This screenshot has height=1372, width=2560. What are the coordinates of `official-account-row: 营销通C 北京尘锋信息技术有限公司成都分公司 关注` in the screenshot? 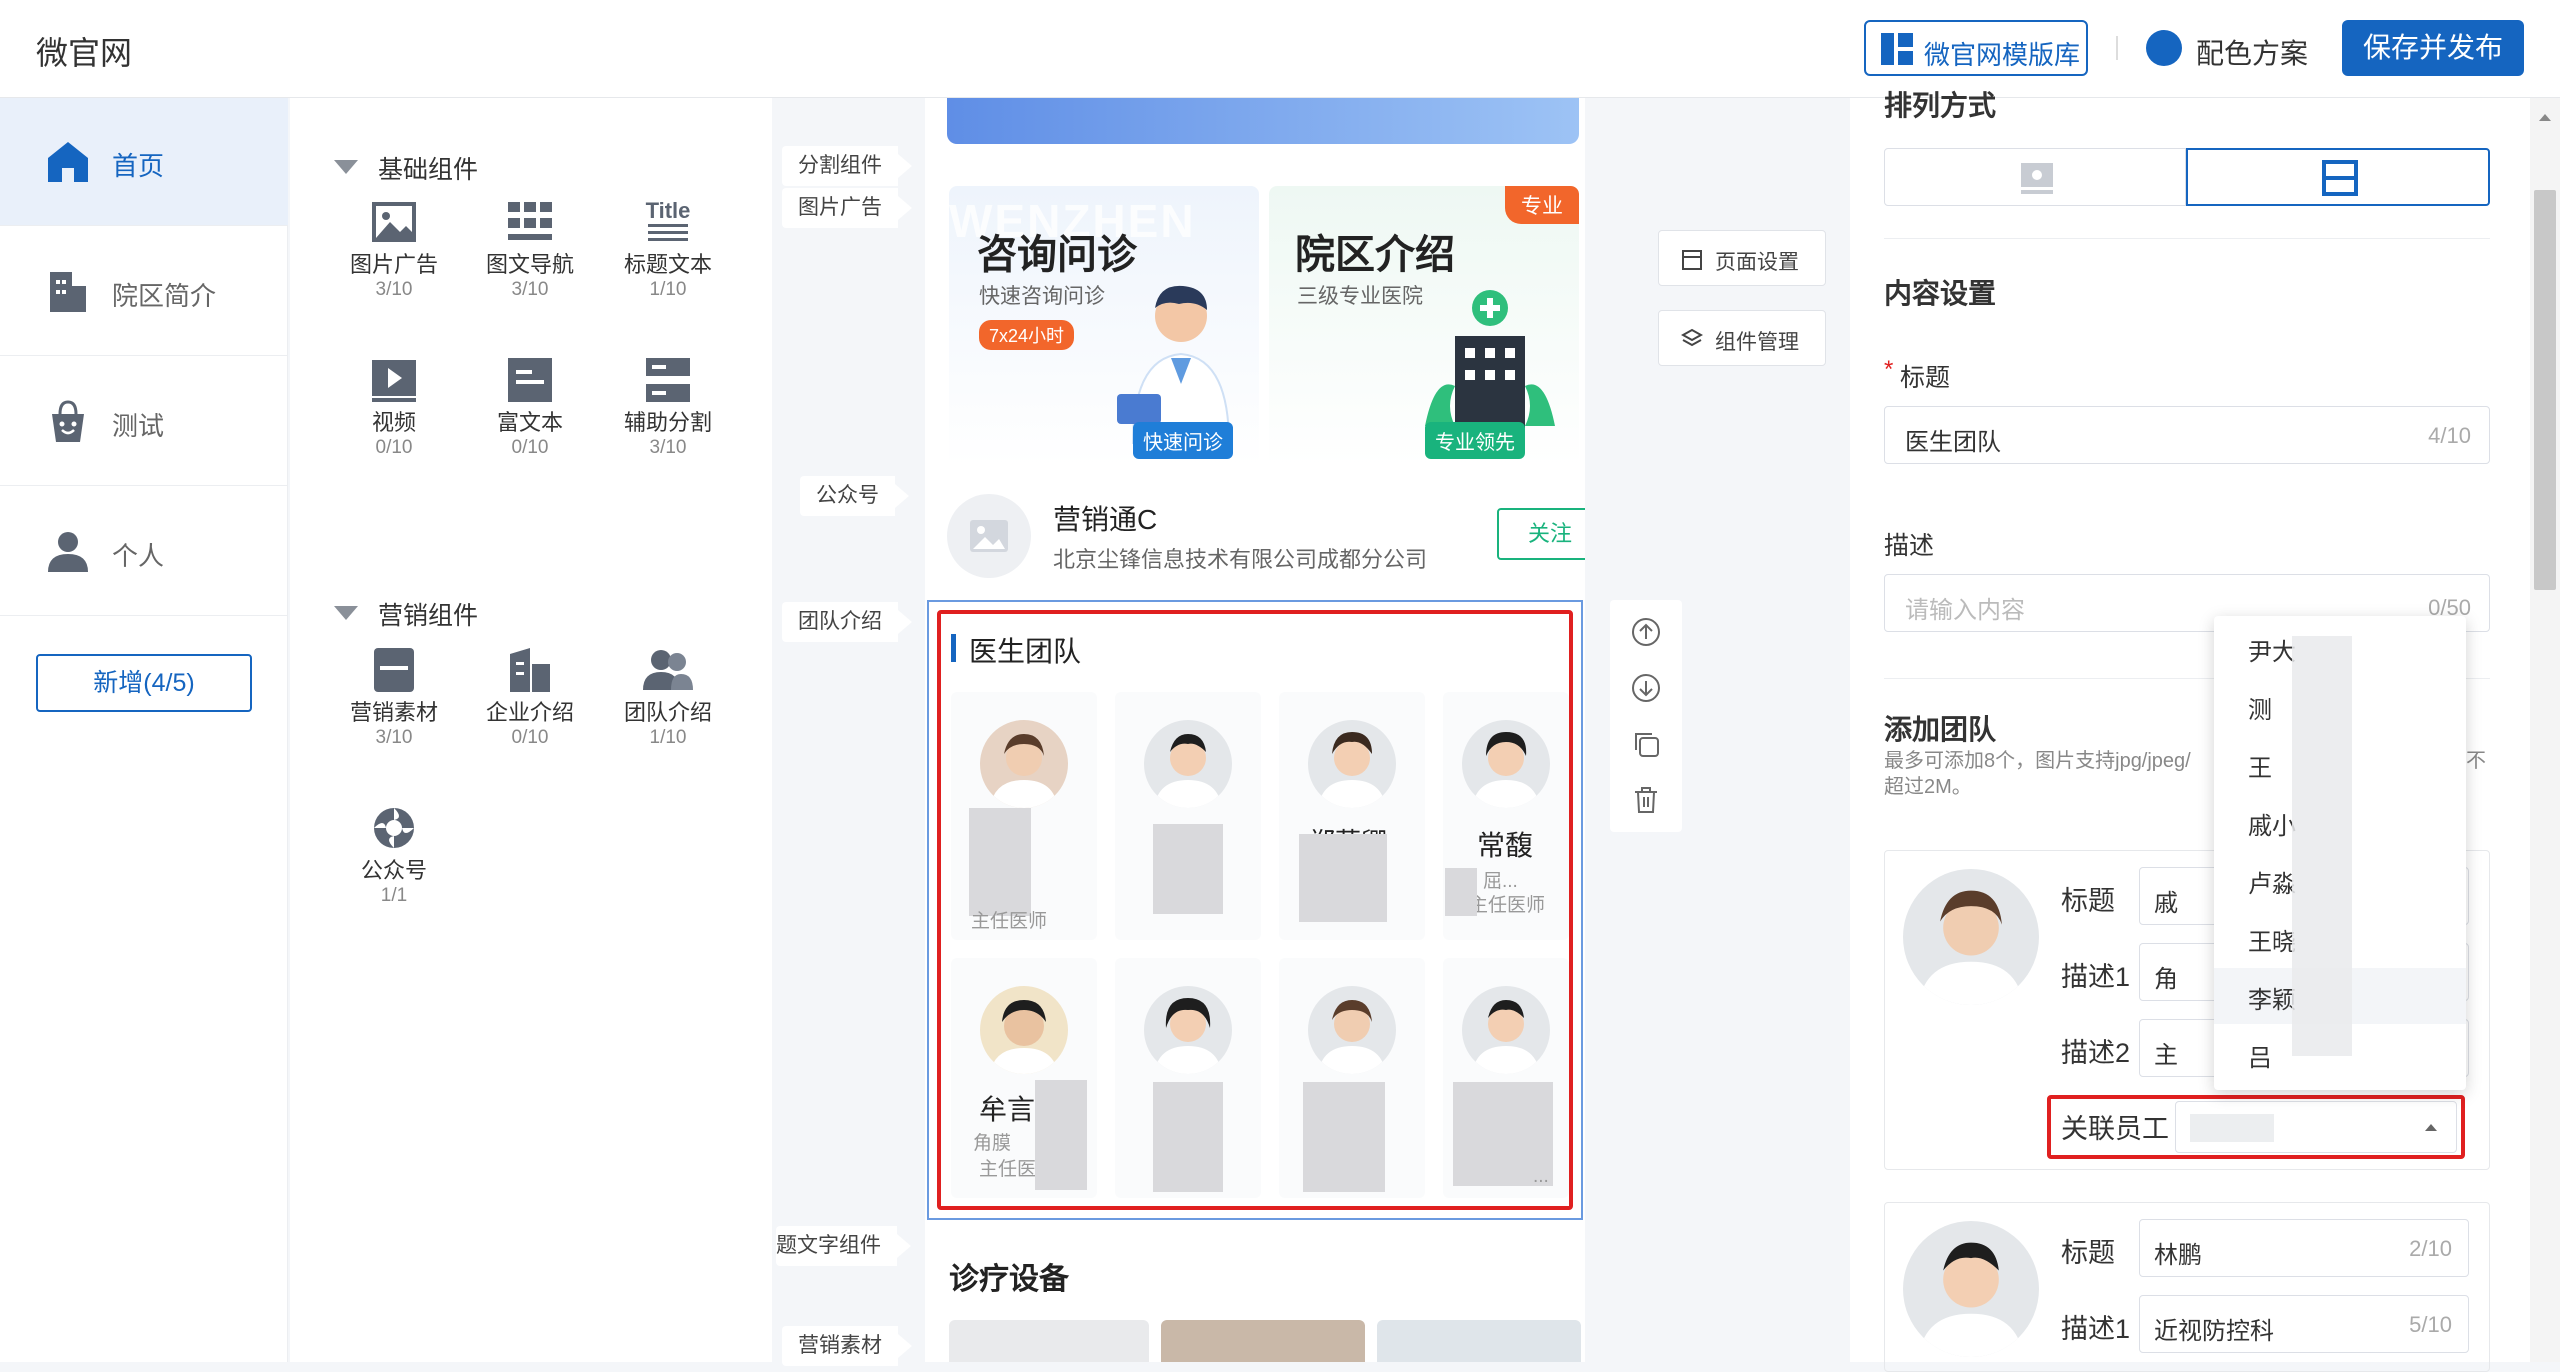 It's located at (1266, 536).